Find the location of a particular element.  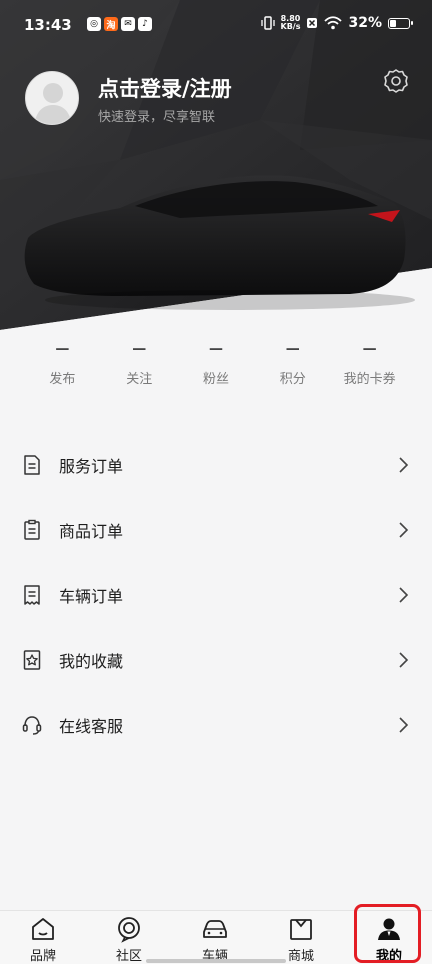

stat-label: 粉丝 is located at coordinates (215, 379).